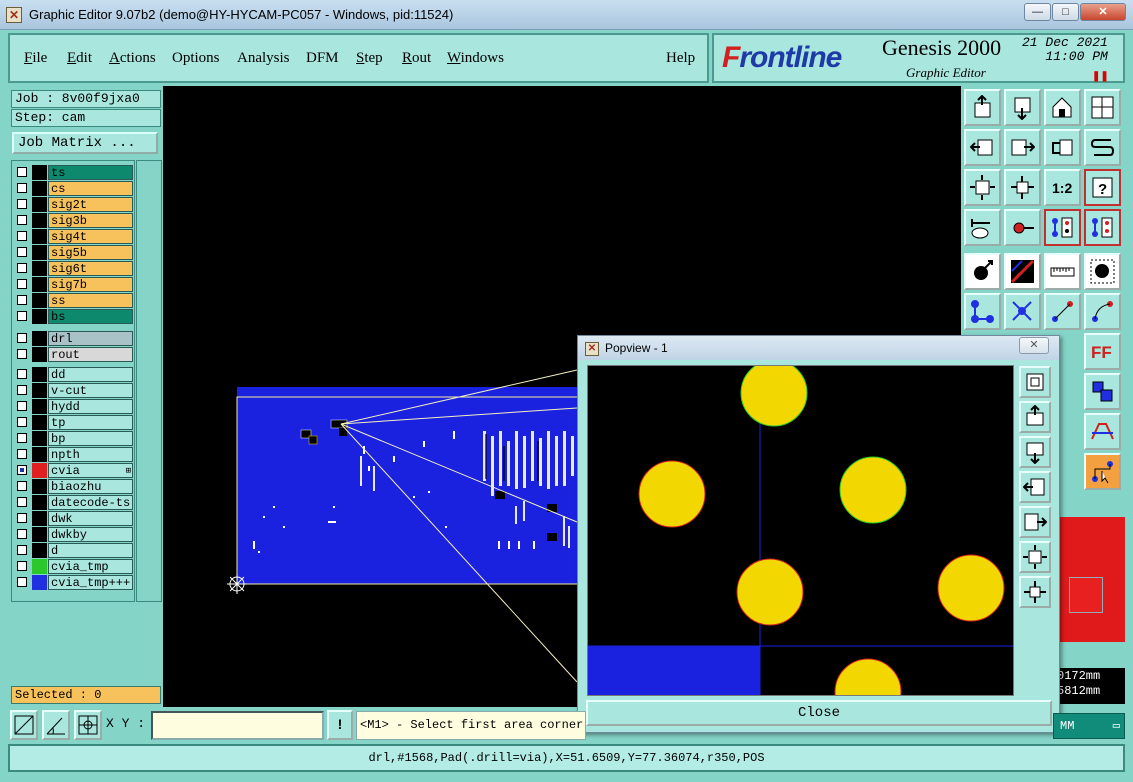 This screenshot has height=782, width=1133. Describe the element at coordinates (1102, 107) in the screenshot. I see `split-view-icon` at that location.